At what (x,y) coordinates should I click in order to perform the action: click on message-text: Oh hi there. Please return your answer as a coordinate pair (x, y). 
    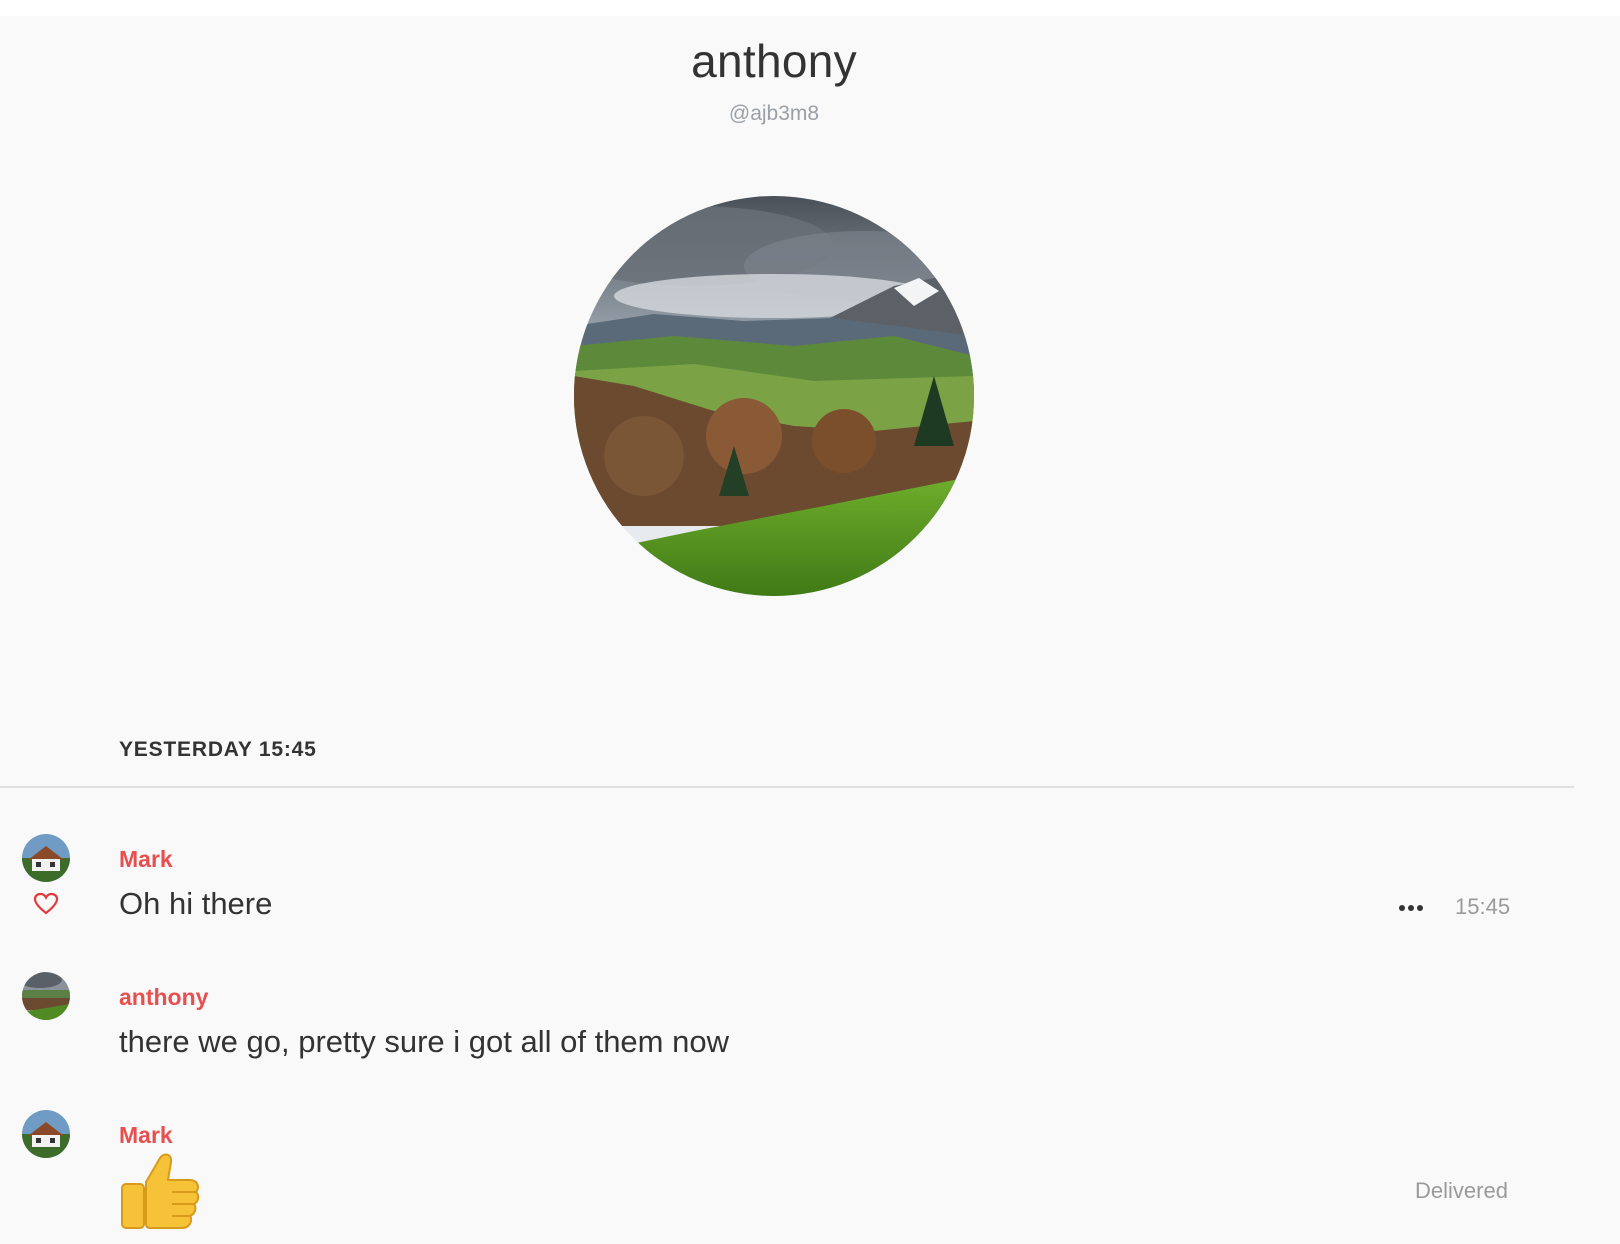
    Looking at the image, I should click on (196, 903).